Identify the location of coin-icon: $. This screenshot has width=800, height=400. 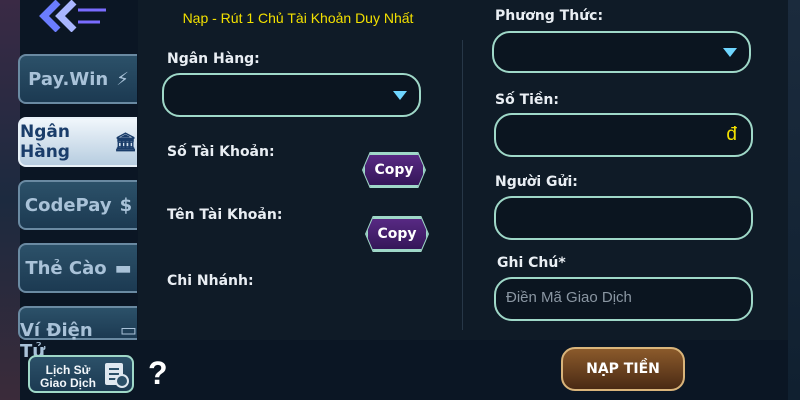
(126, 205).